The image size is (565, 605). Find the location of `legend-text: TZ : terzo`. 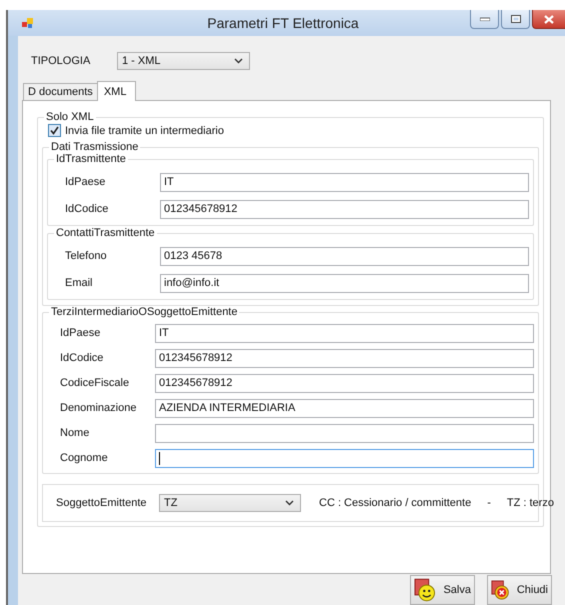

legend-text: TZ : terzo is located at coordinates (530, 503).